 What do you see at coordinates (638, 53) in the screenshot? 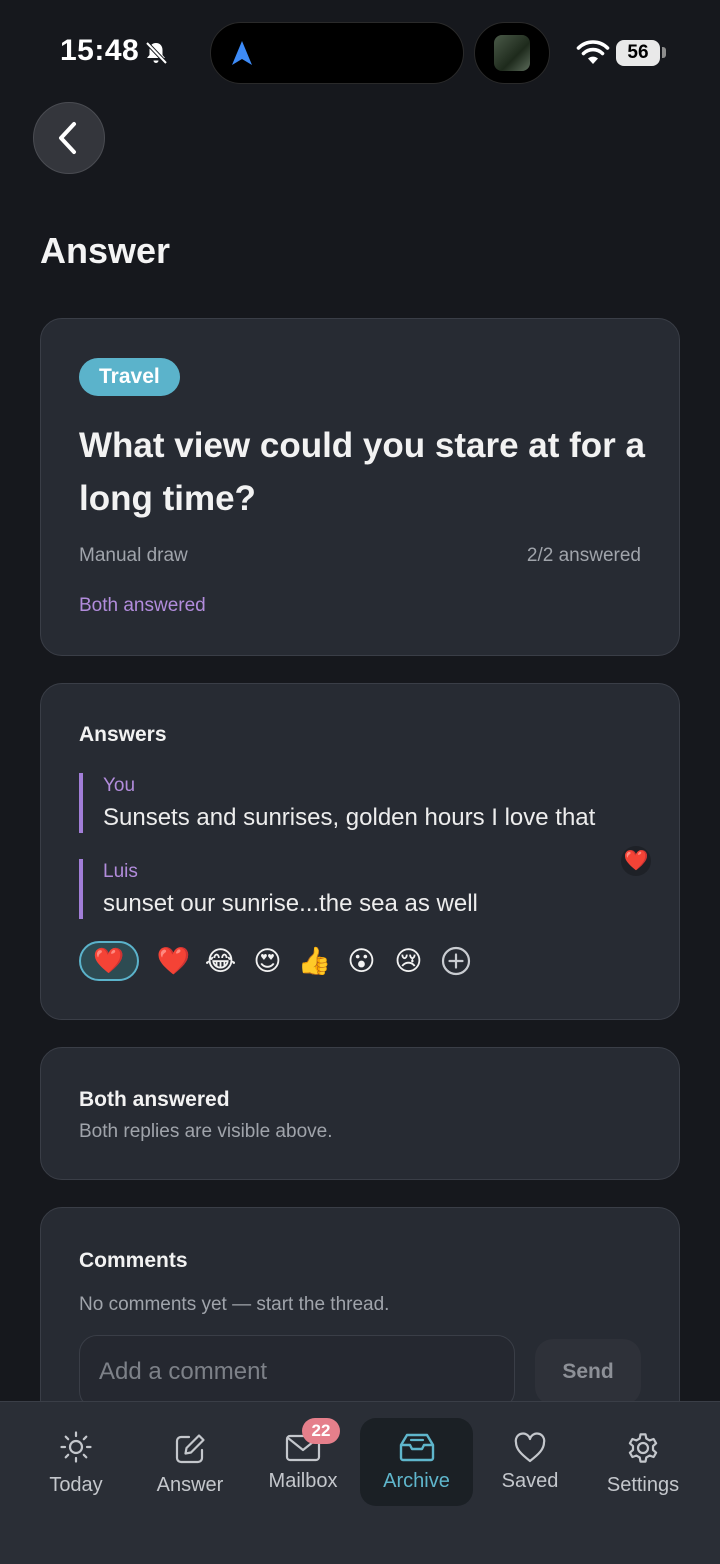
I see `battery-level: 56` at bounding box center [638, 53].